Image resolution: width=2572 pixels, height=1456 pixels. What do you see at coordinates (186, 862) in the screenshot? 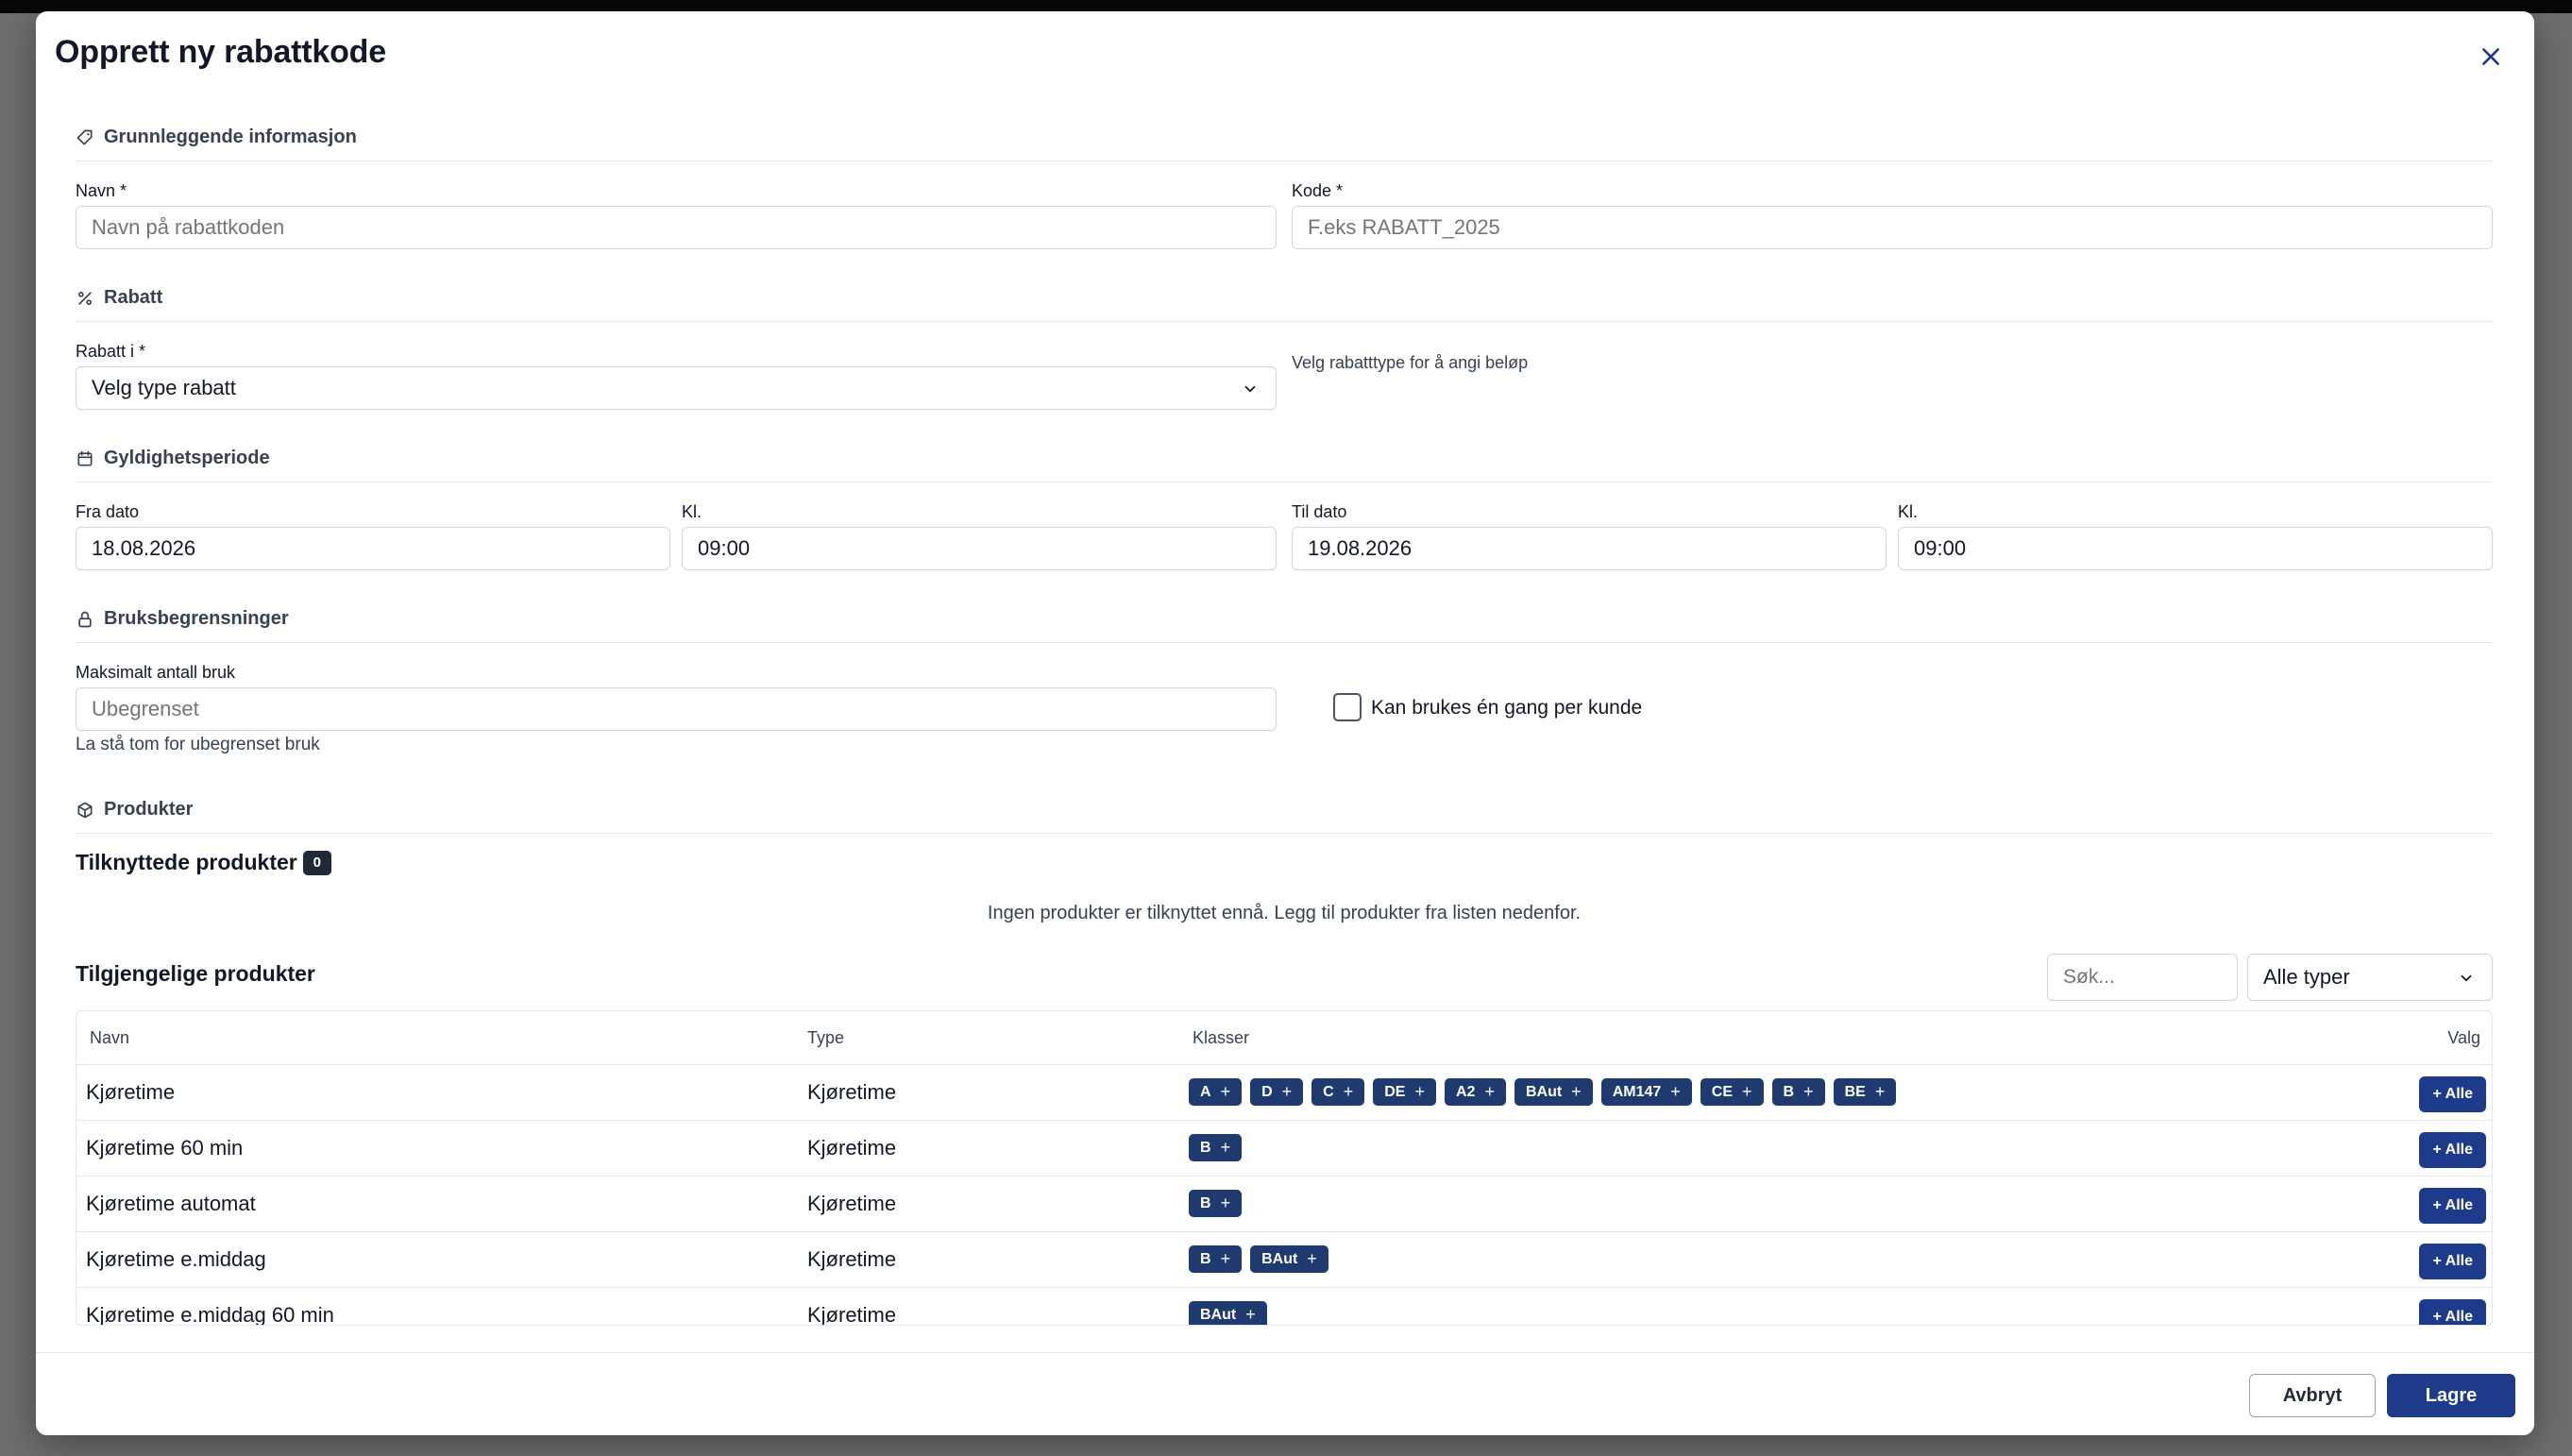
I see `linked-products-title: Tilknyttede produkter` at bounding box center [186, 862].